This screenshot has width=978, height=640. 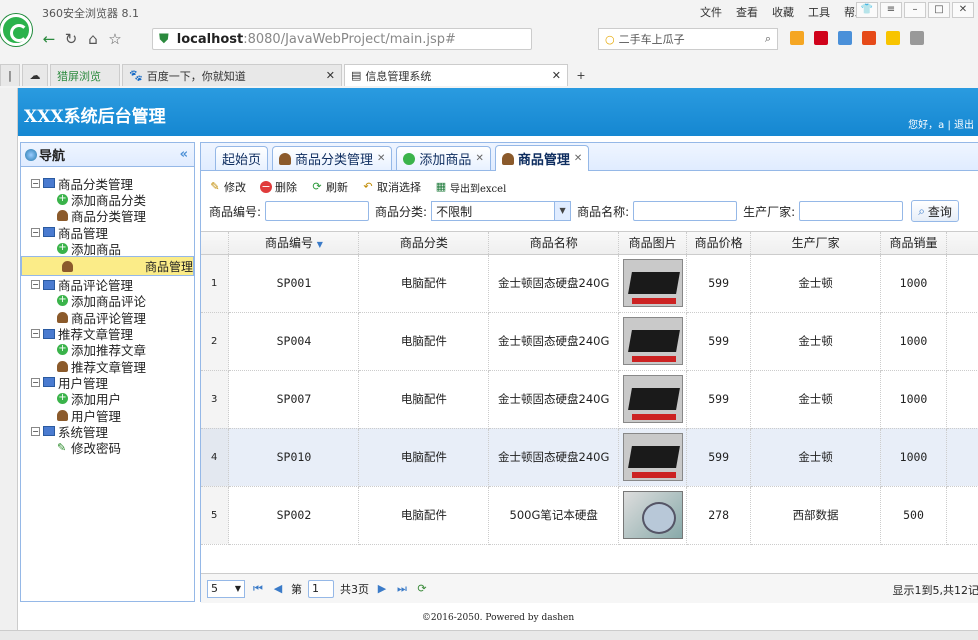 I want to click on reload-icon: ⟳, so click(x=422, y=588).